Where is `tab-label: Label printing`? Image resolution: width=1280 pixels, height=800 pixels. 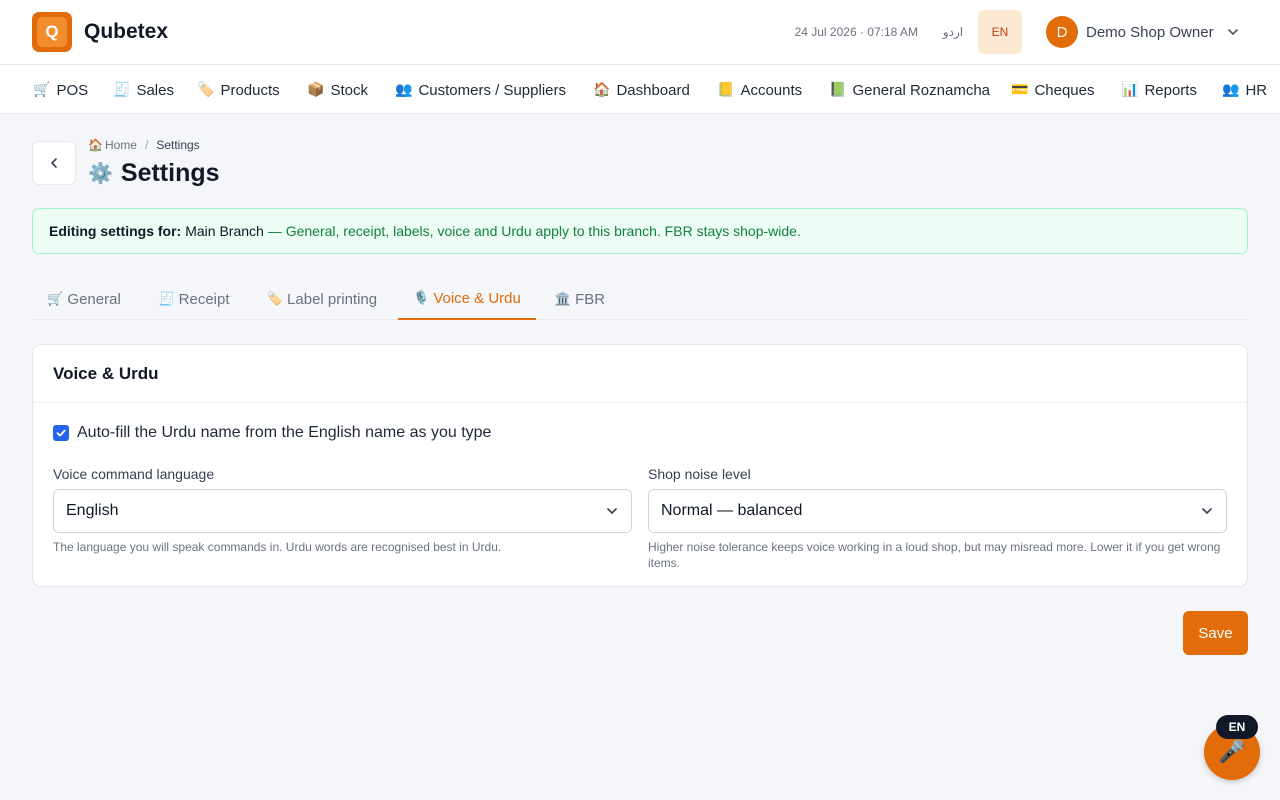 tab-label: Label printing is located at coordinates (332, 299).